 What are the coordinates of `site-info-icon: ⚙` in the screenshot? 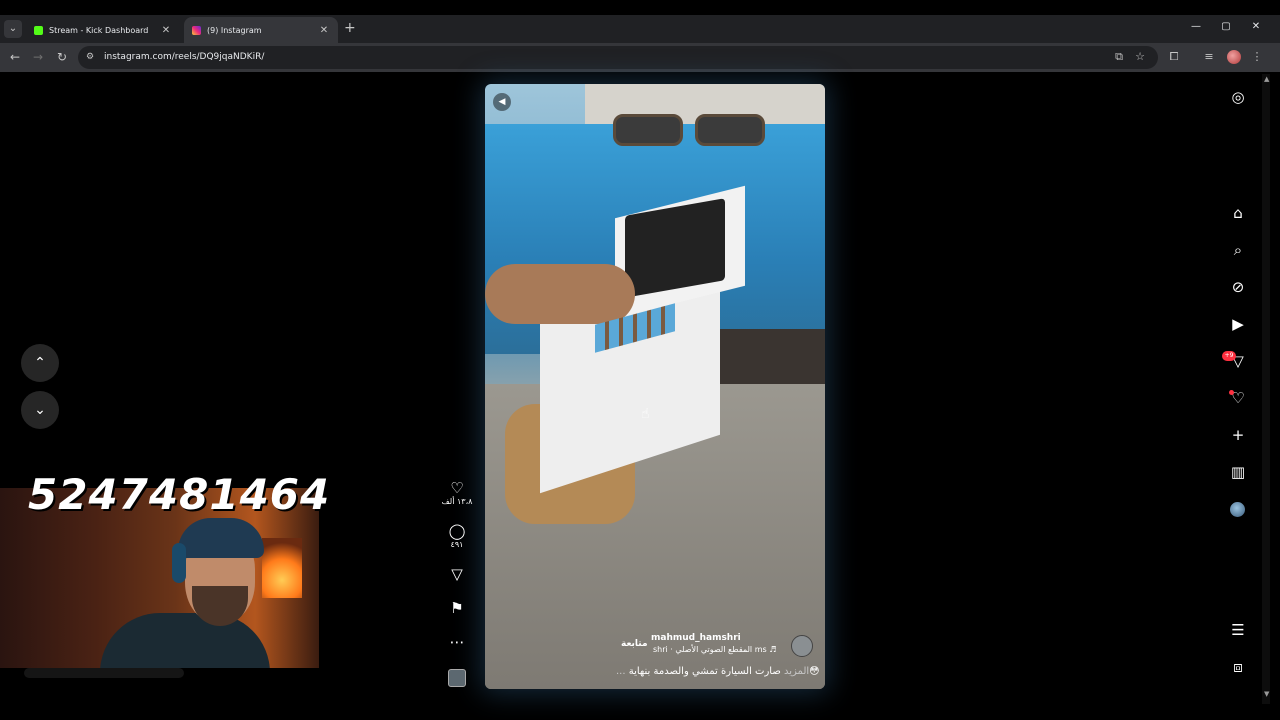 It's located at (91, 57).